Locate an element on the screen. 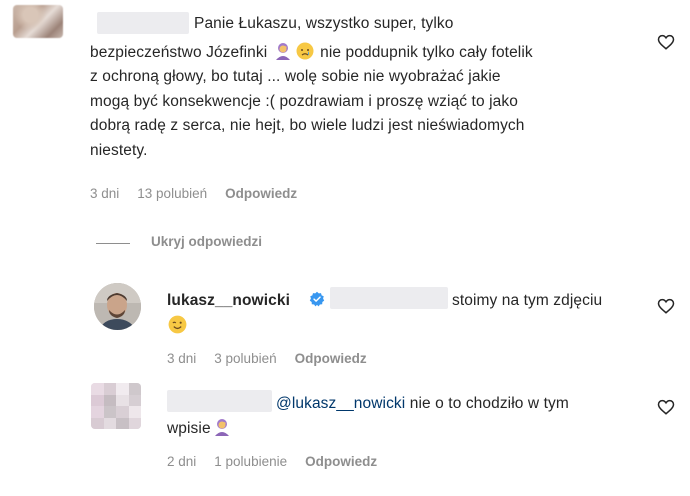 The width and height of the screenshot is (690, 496). reply-meta: 3 dni 3 polubień Odpowiedz is located at coordinates (276, 358).